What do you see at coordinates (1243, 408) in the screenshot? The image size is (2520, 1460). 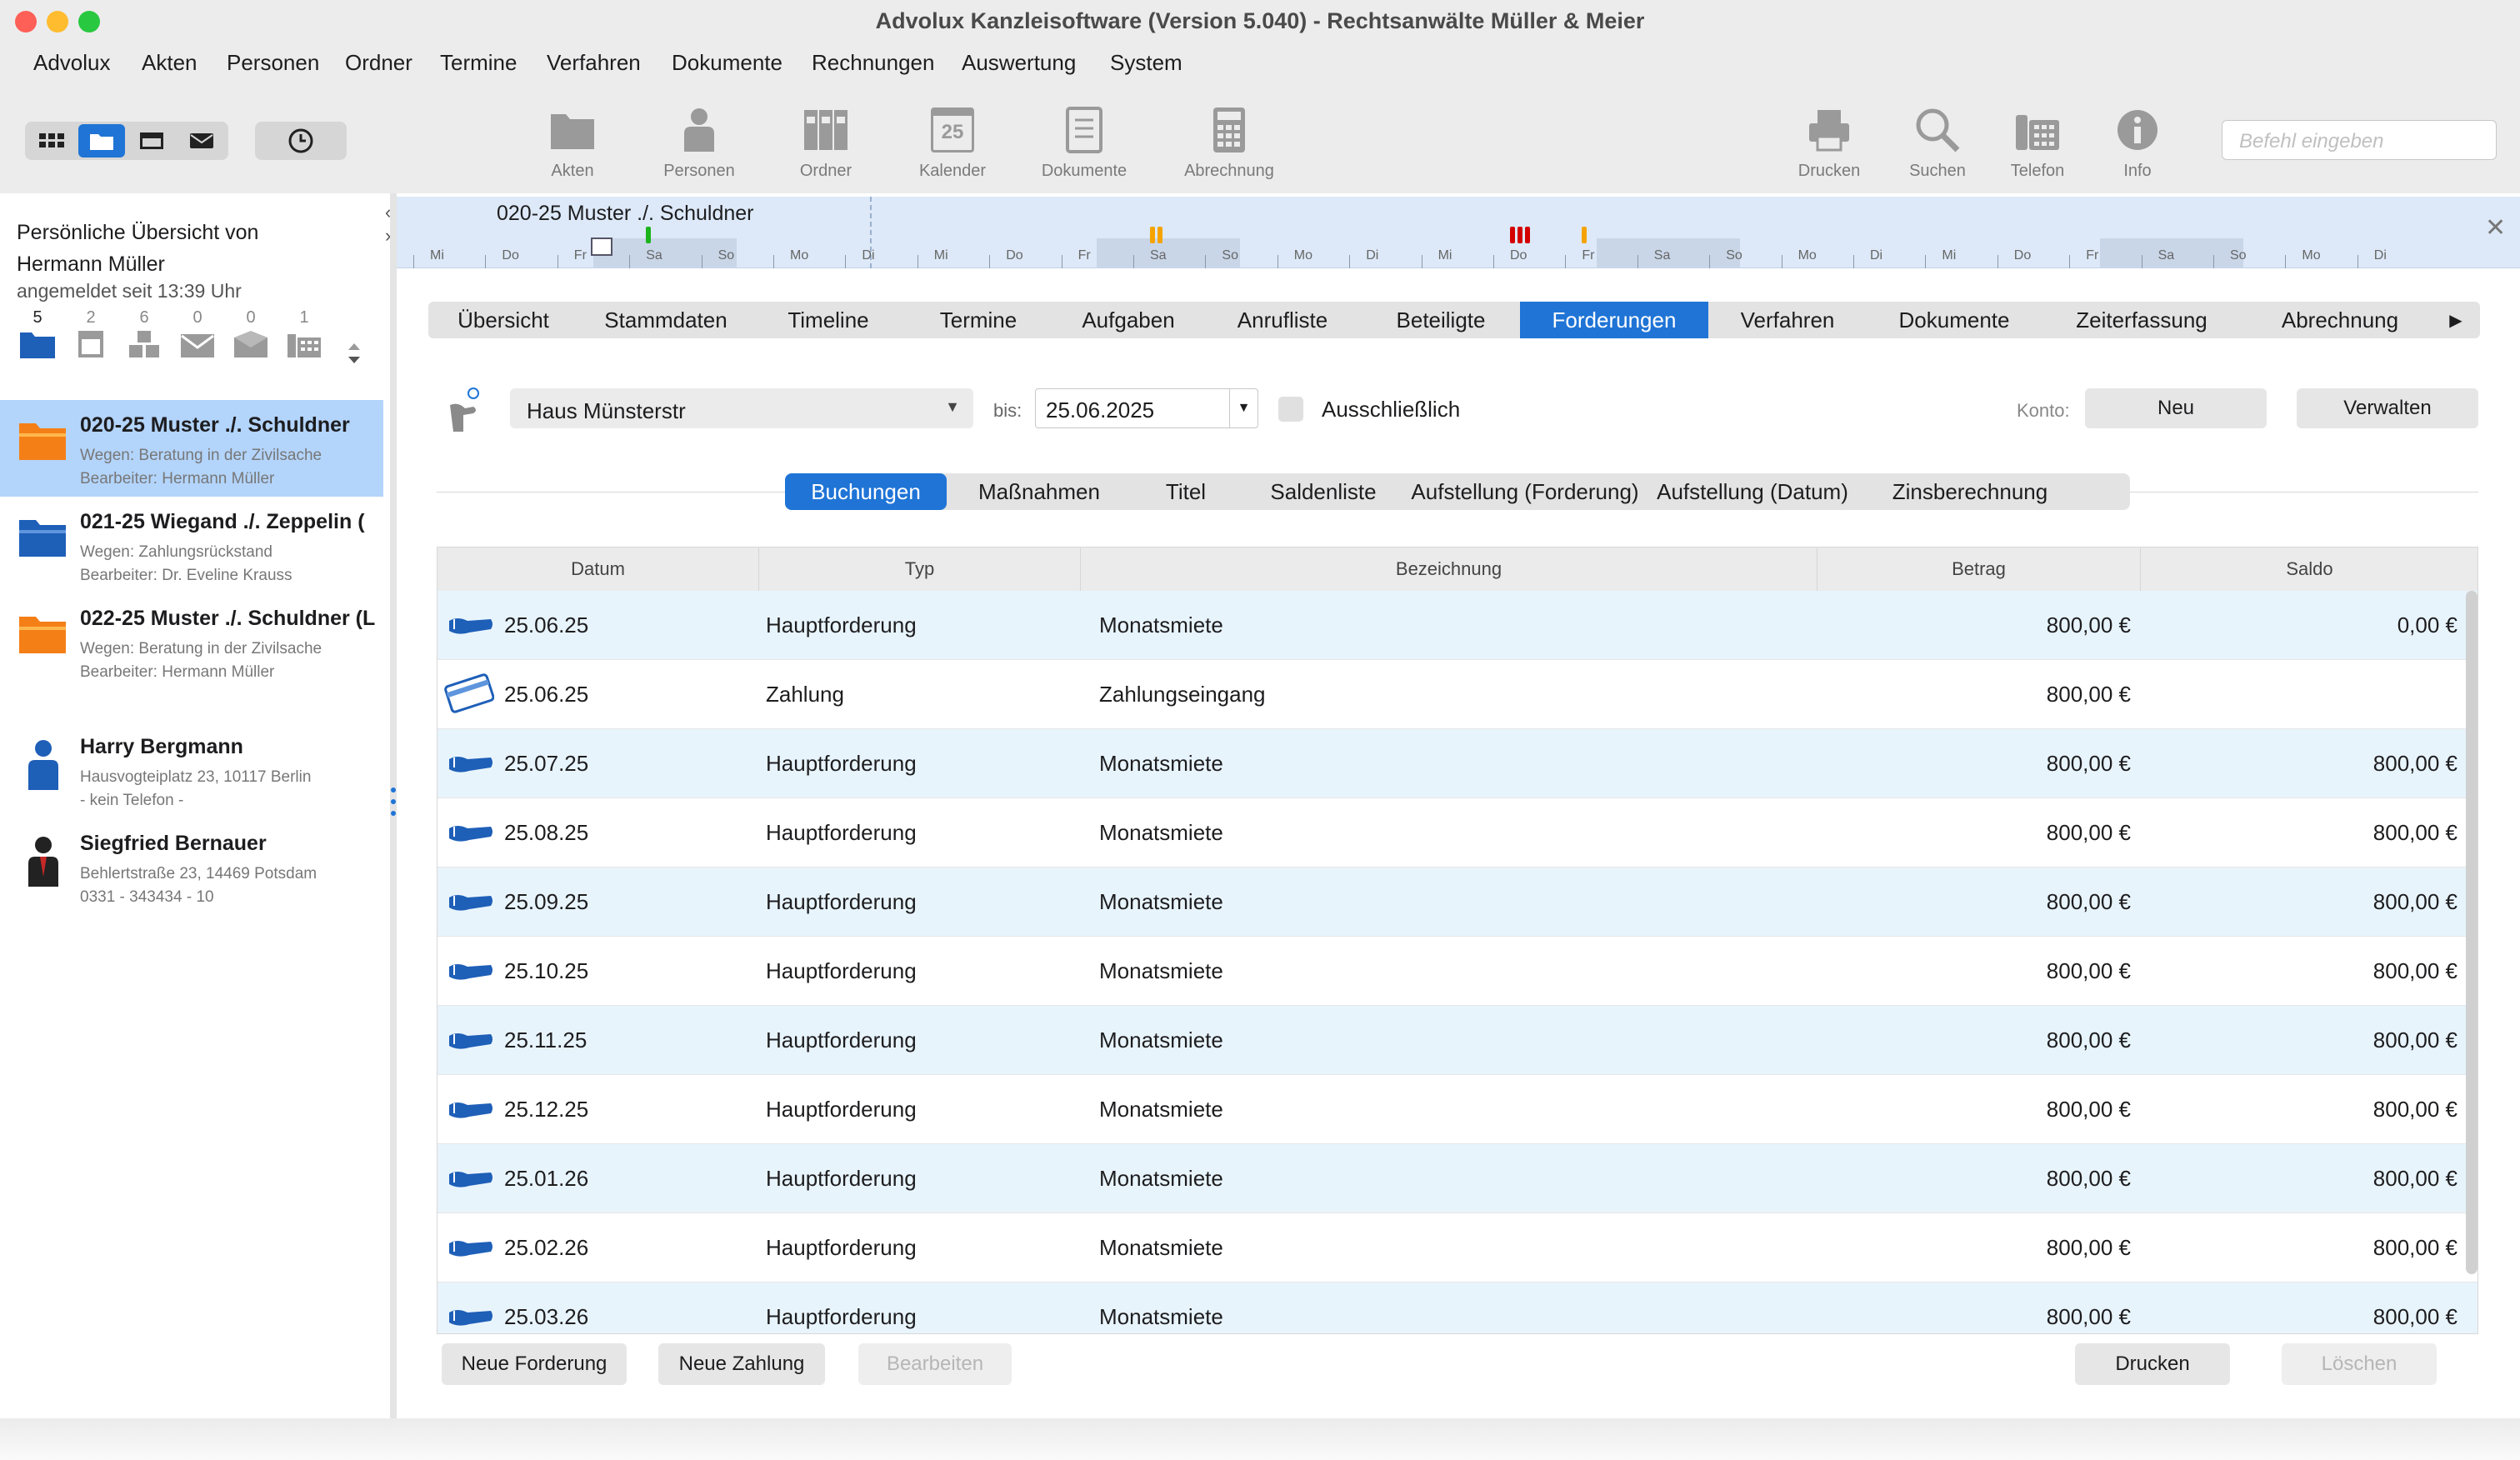 I see `date-dropdown-icon: ▼` at bounding box center [1243, 408].